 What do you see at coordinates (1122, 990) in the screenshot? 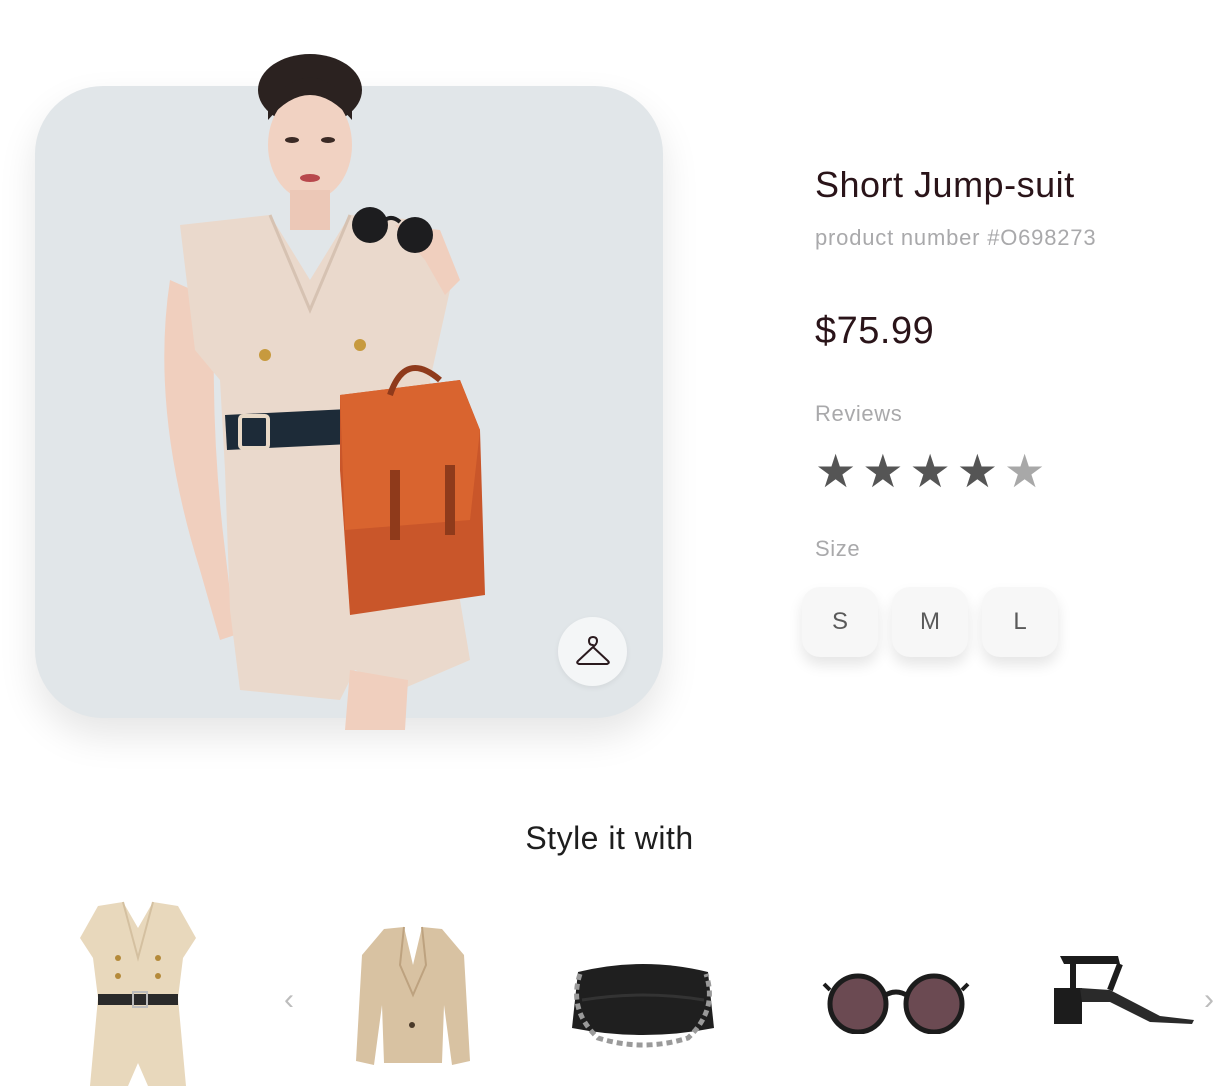
I see `thumb-heeled-sandal` at bounding box center [1122, 990].